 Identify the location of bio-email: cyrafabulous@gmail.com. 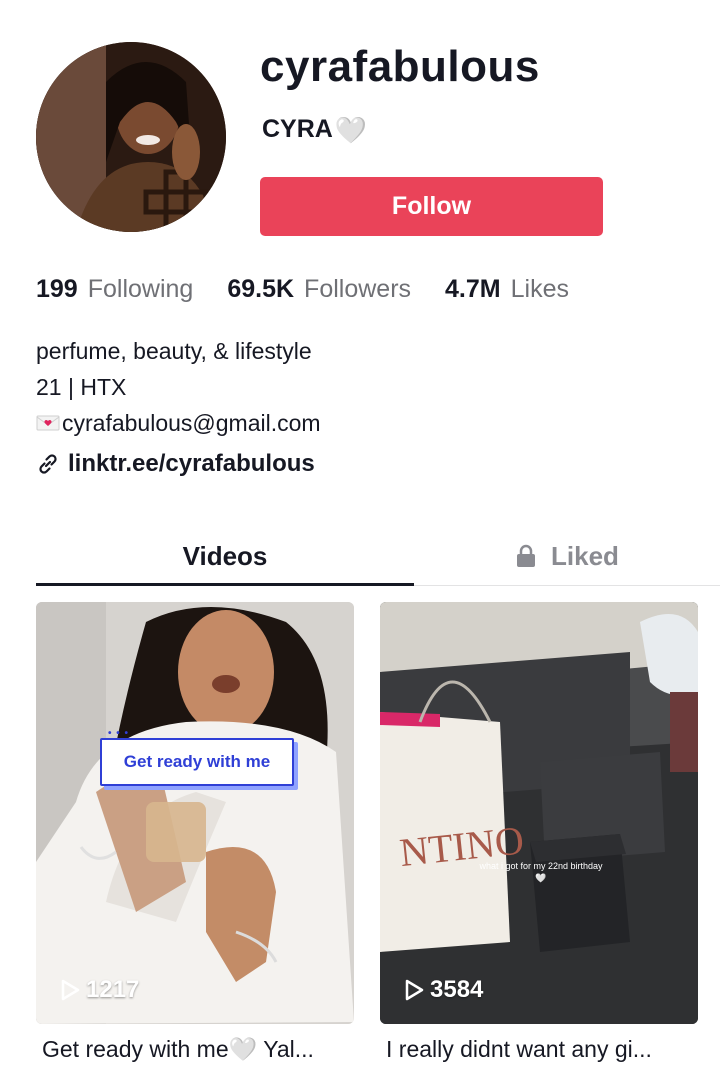
(191, 423).